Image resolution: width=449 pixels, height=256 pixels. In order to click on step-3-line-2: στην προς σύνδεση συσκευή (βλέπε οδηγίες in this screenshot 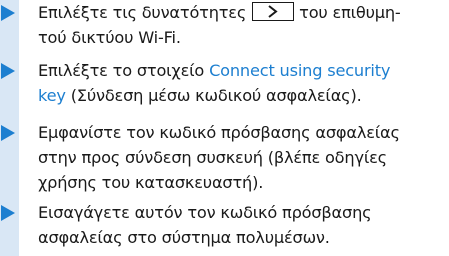, I will do `click(212, 157)`.